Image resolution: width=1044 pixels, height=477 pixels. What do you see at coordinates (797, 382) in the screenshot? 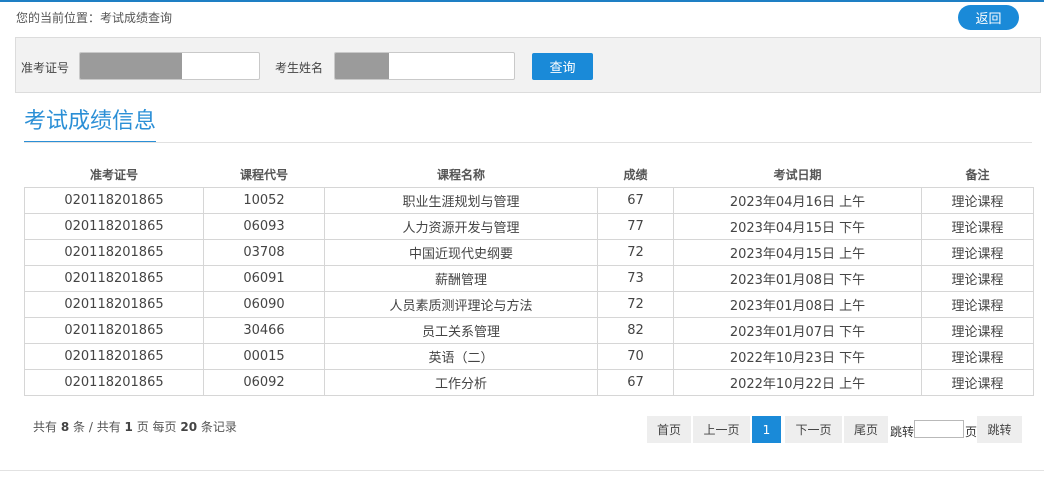
I see `table-cell: 2022年10月22日 上午` at bounding box center [797, 382].